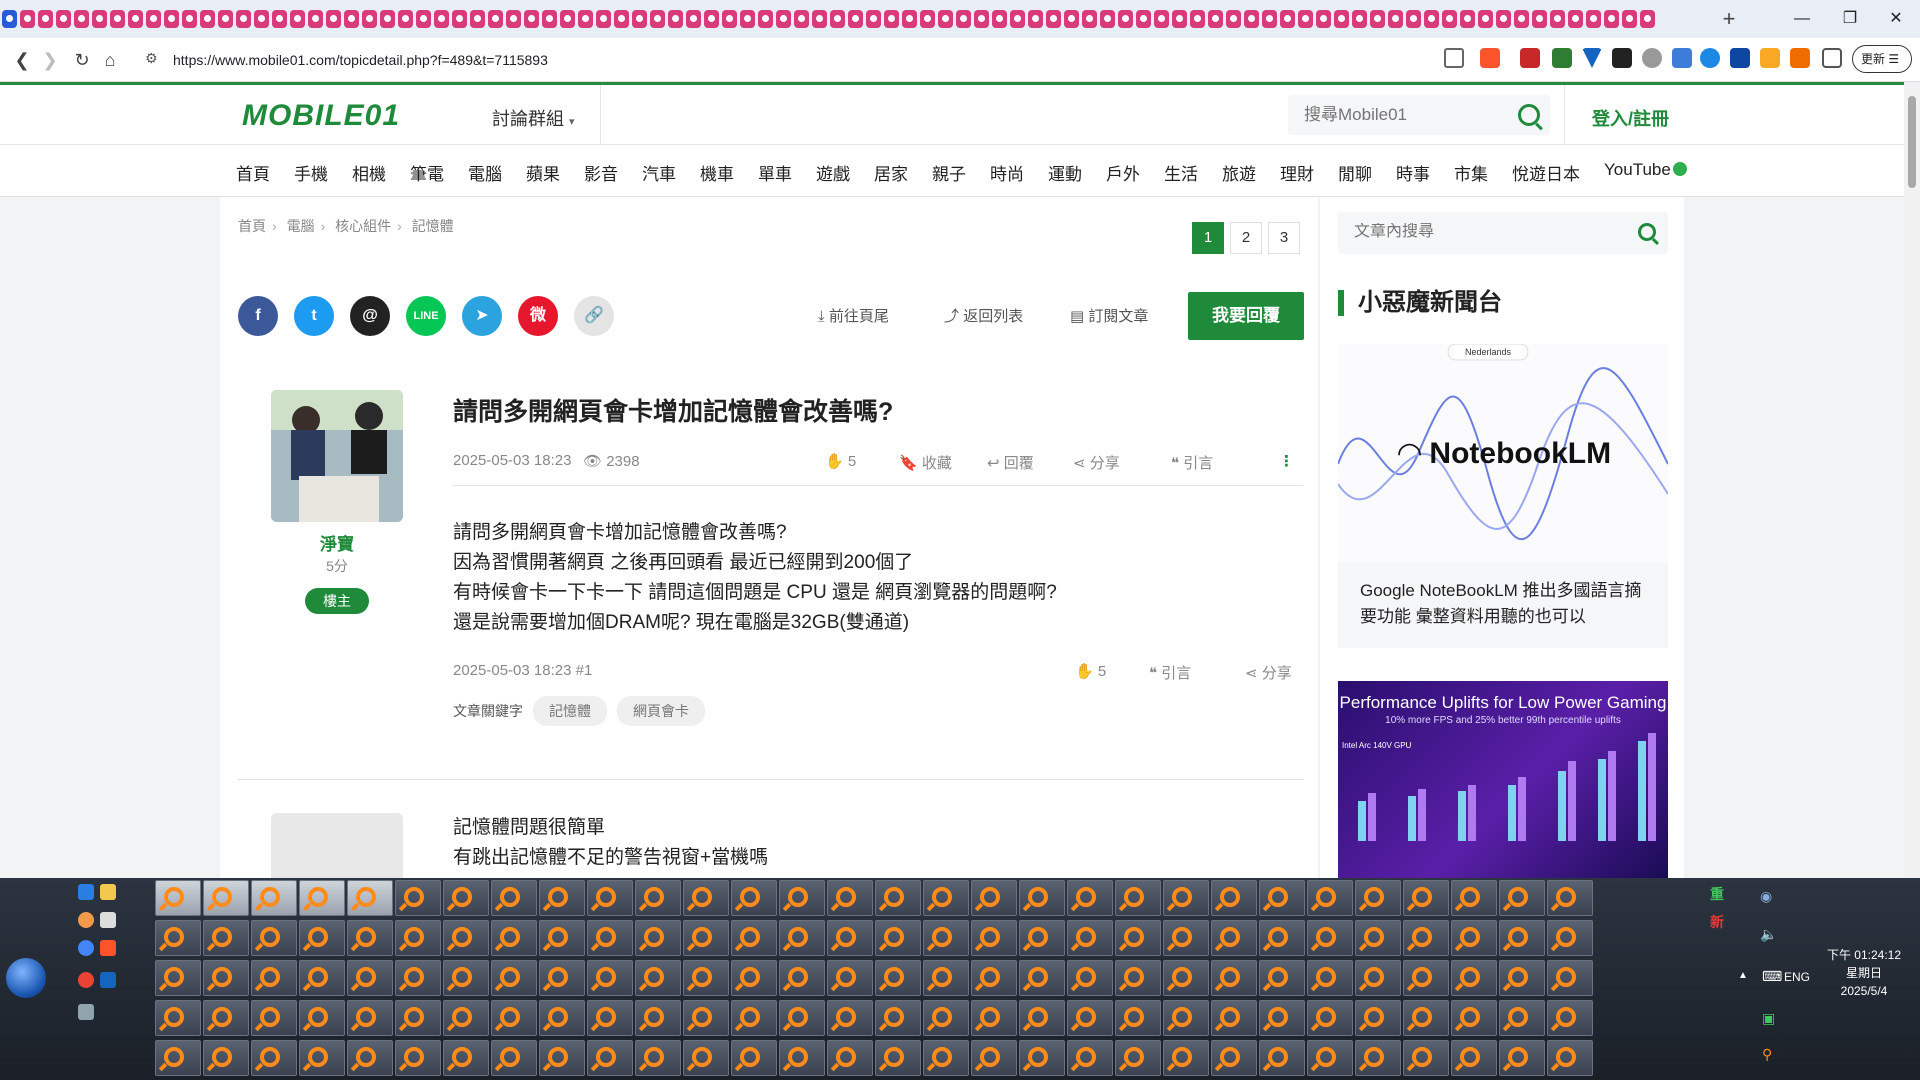 This screenshot has width=1920, height=1080. Describe the element at coordinates (151, 58) in the screenshot. I see `site-info-icon: ⚙` at that location.